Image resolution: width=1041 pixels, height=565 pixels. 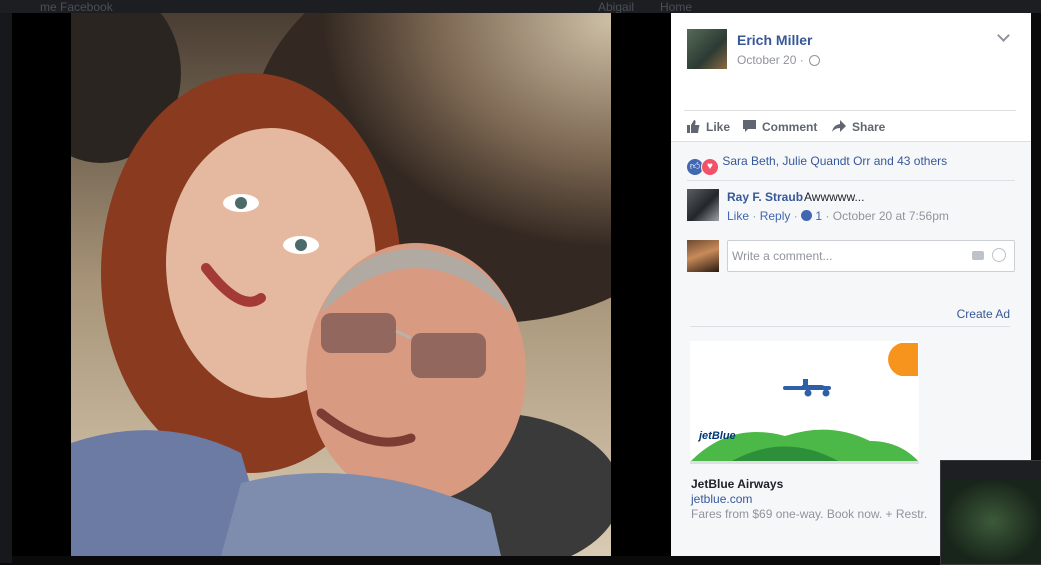 I want to click on comment-like-link: Like, so click(x=738, y=216).